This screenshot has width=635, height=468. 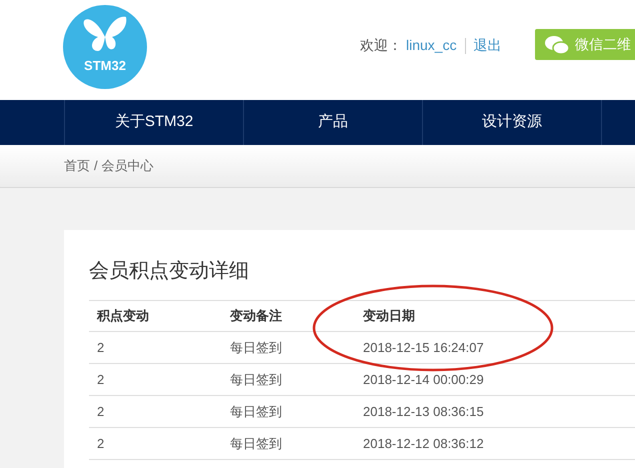 I want to click on panel-title: 会员积点变动详细, so click(x=169, y=271).